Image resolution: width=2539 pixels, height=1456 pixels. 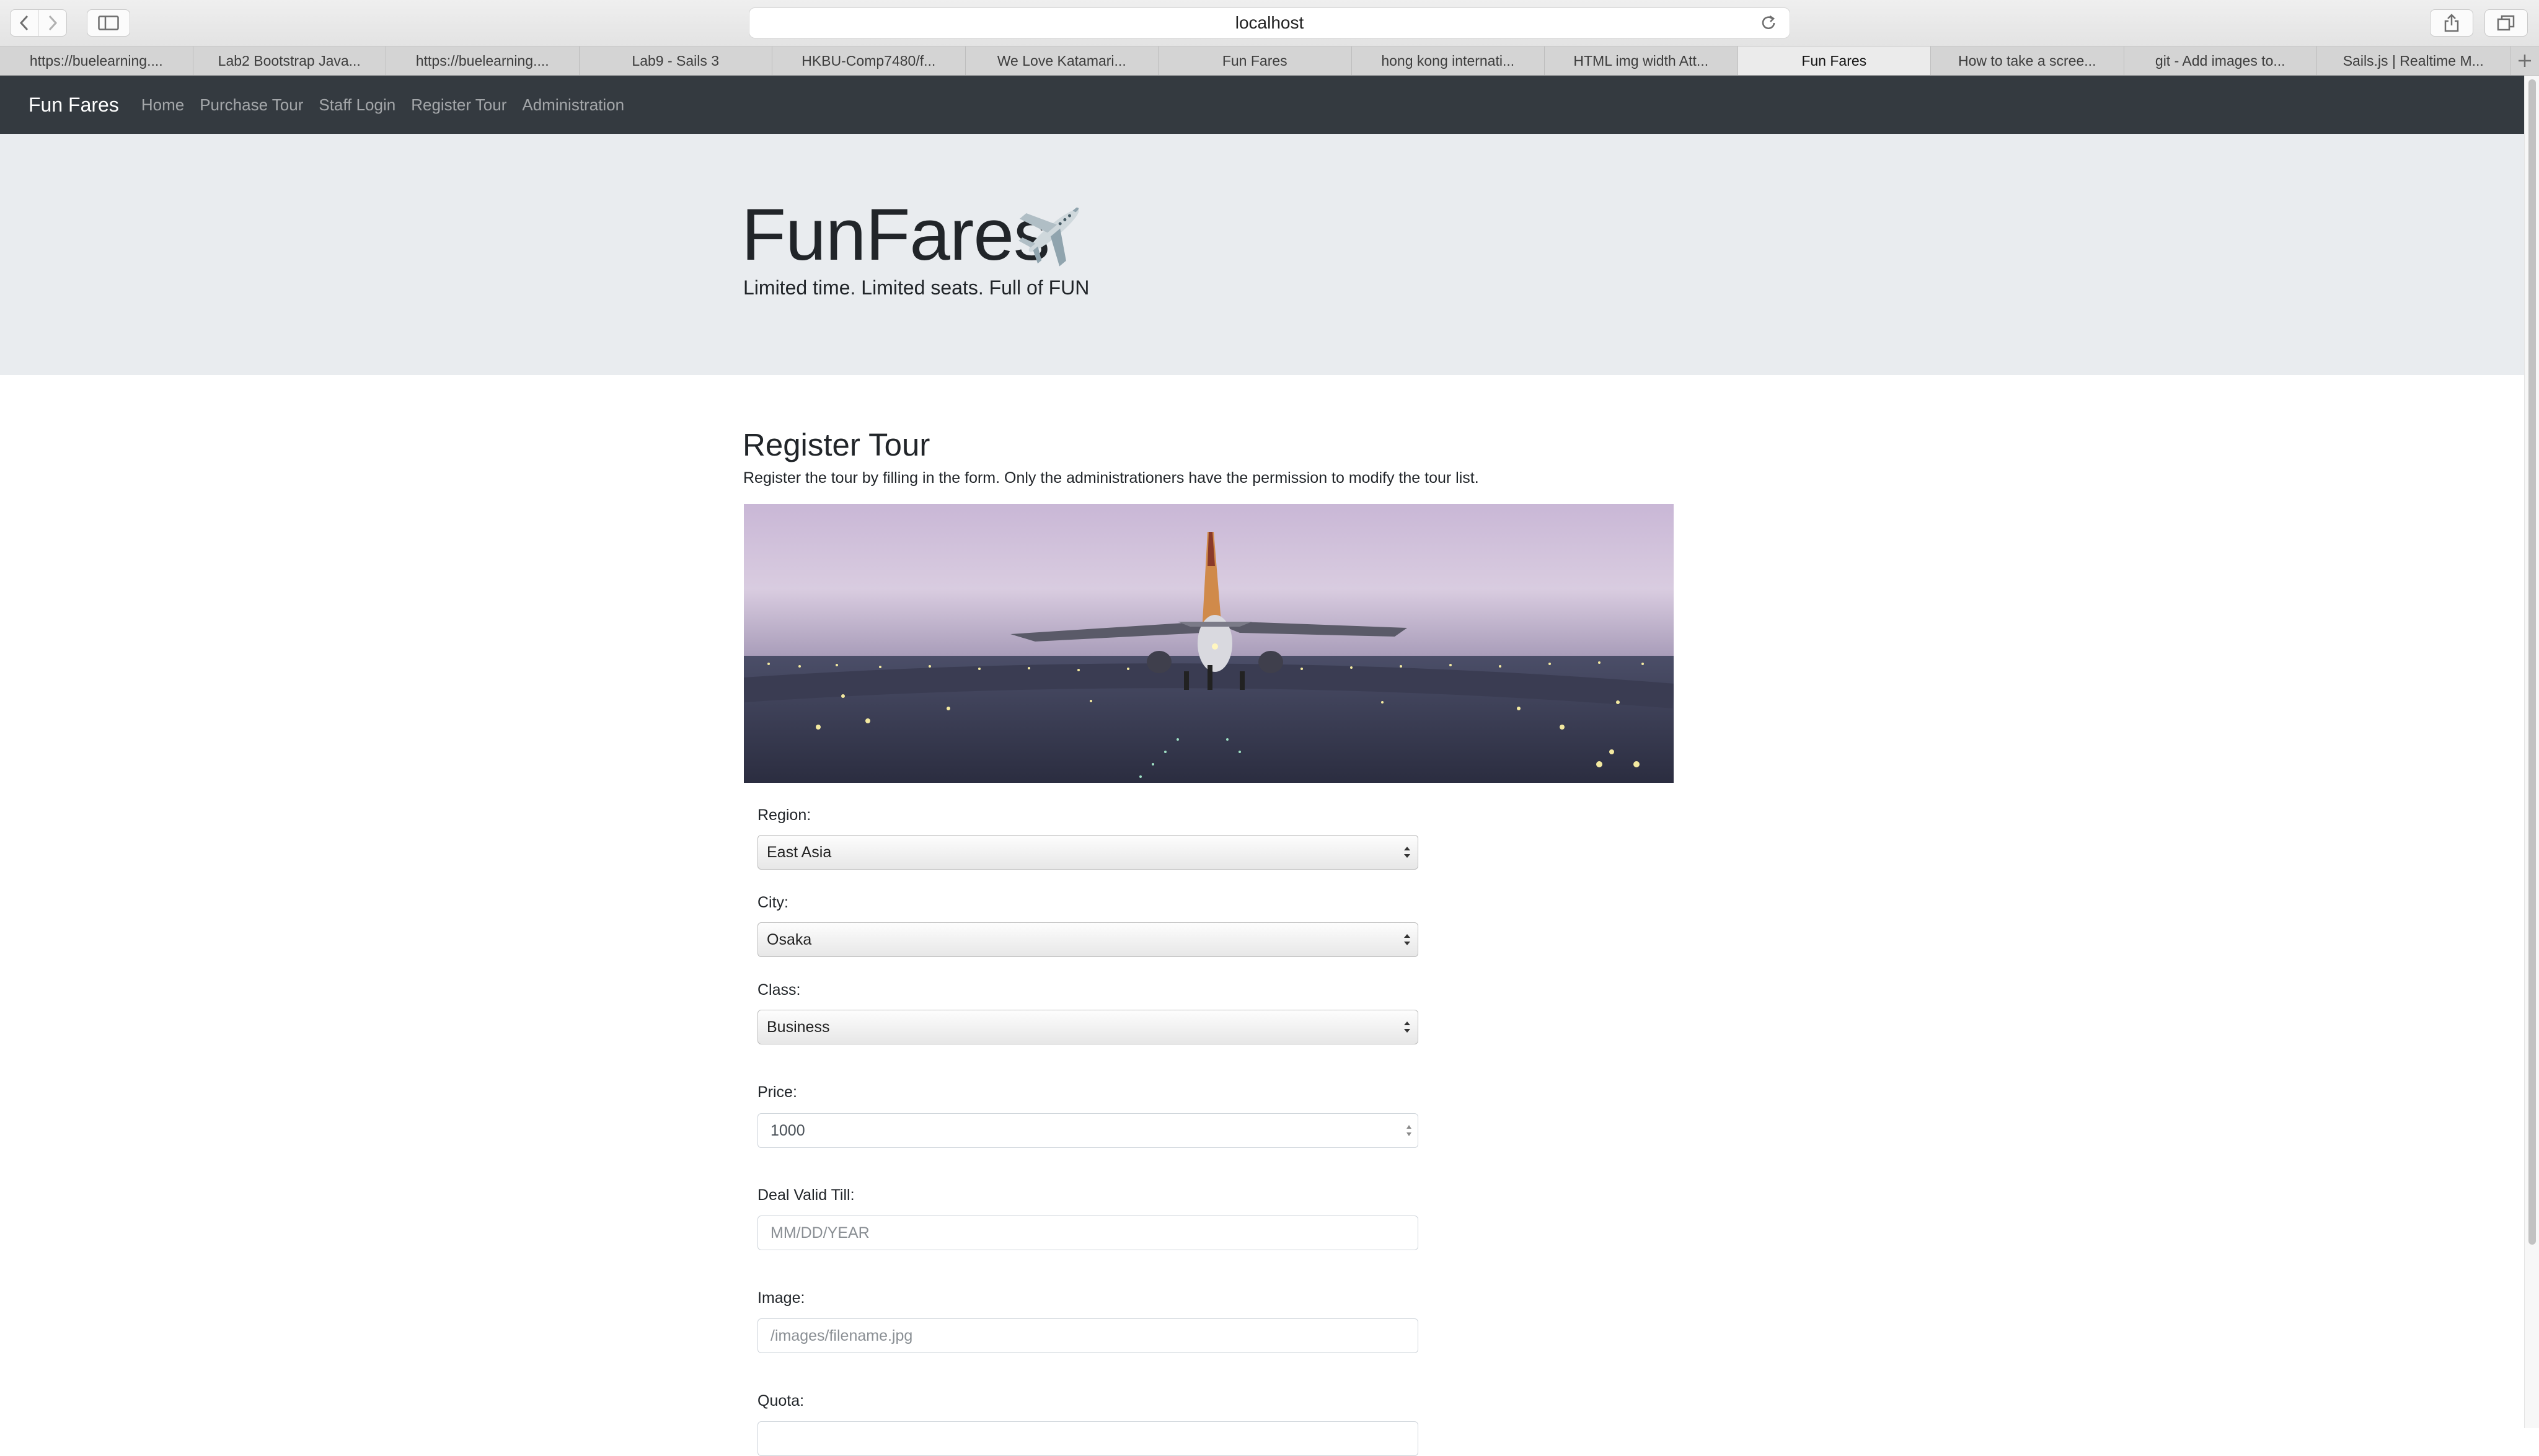 I want to click on address-bar: localhost, so click(x=1269, y=22).